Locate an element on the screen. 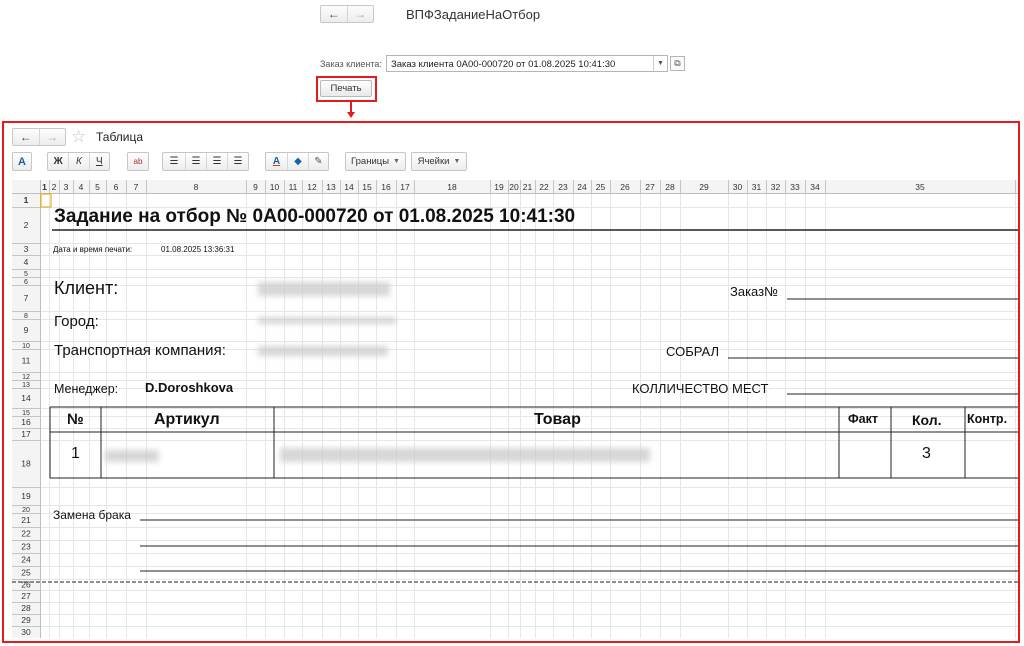 The image size is (1024, 646). column-number: 15 is located at coordinates (367, 187).